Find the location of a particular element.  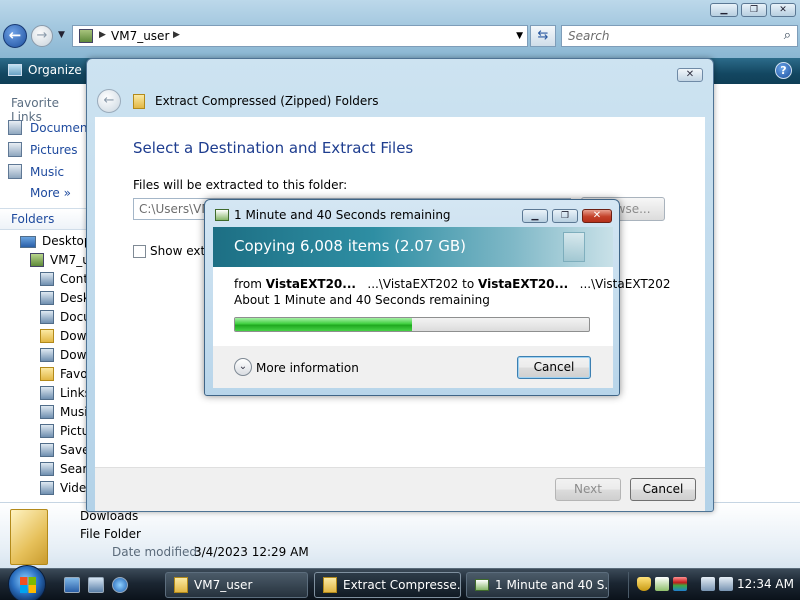

security-shield-icon is located at coordinates (644, 584).